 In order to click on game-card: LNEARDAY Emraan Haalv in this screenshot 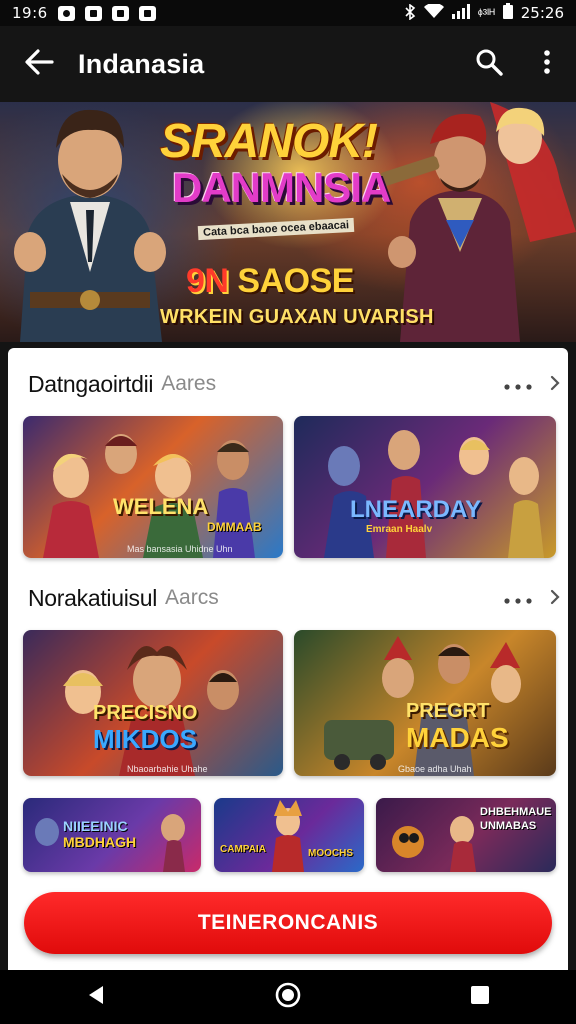, I will do `click(425, 487)`.